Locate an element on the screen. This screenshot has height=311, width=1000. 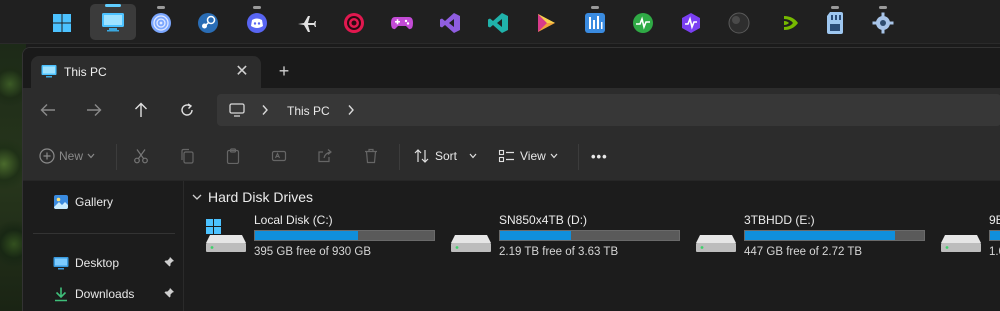
download-arrow-icon is located at coordinates (61, 294).